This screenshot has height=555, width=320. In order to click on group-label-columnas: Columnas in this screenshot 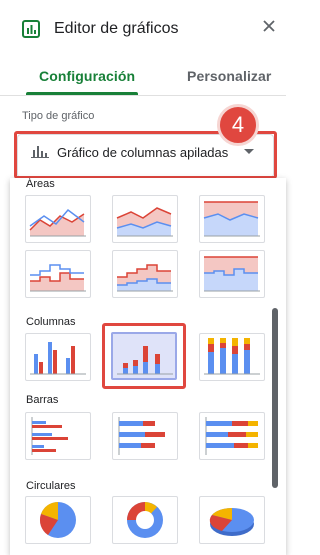, I will do `click(51, 322)`.